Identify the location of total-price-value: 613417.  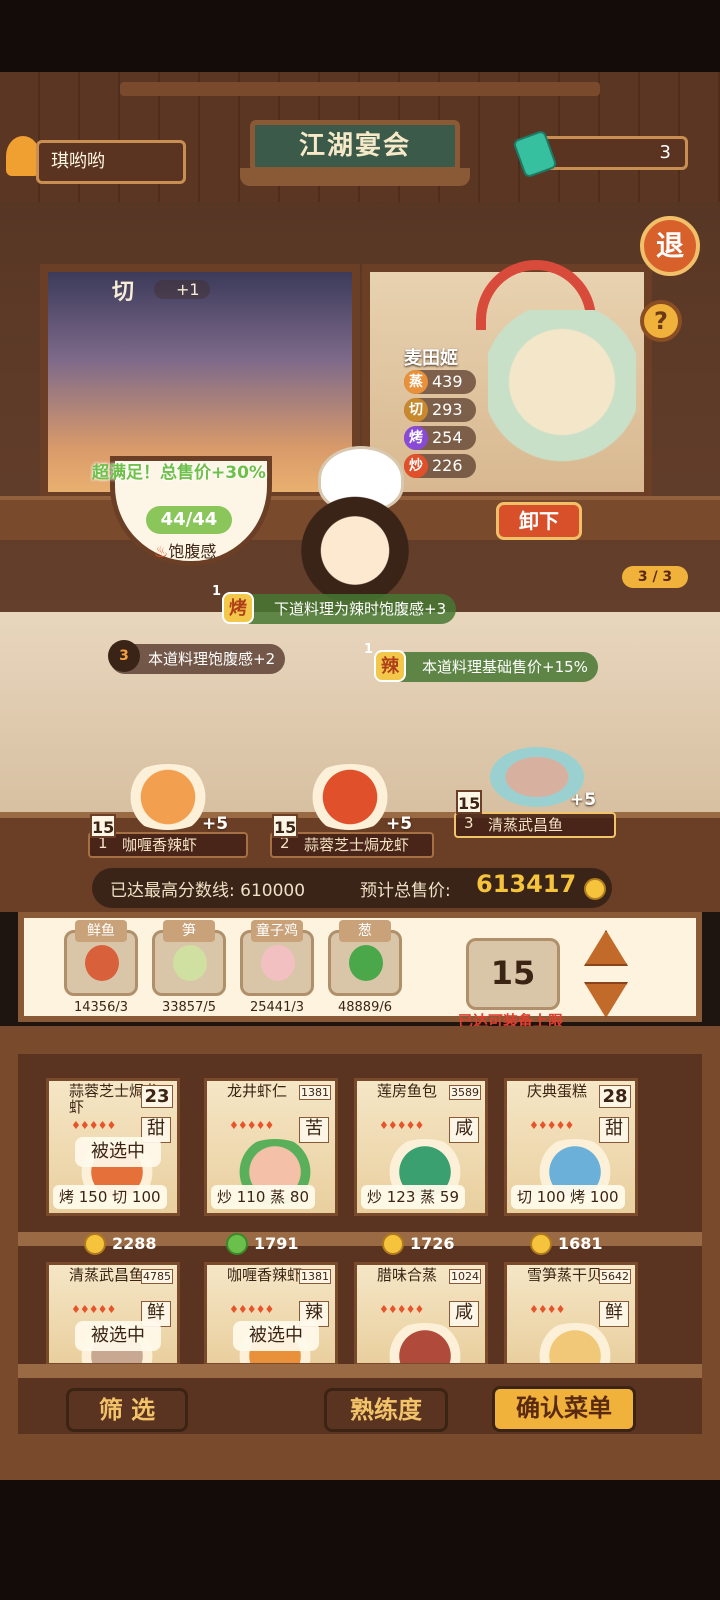
(526, 884).